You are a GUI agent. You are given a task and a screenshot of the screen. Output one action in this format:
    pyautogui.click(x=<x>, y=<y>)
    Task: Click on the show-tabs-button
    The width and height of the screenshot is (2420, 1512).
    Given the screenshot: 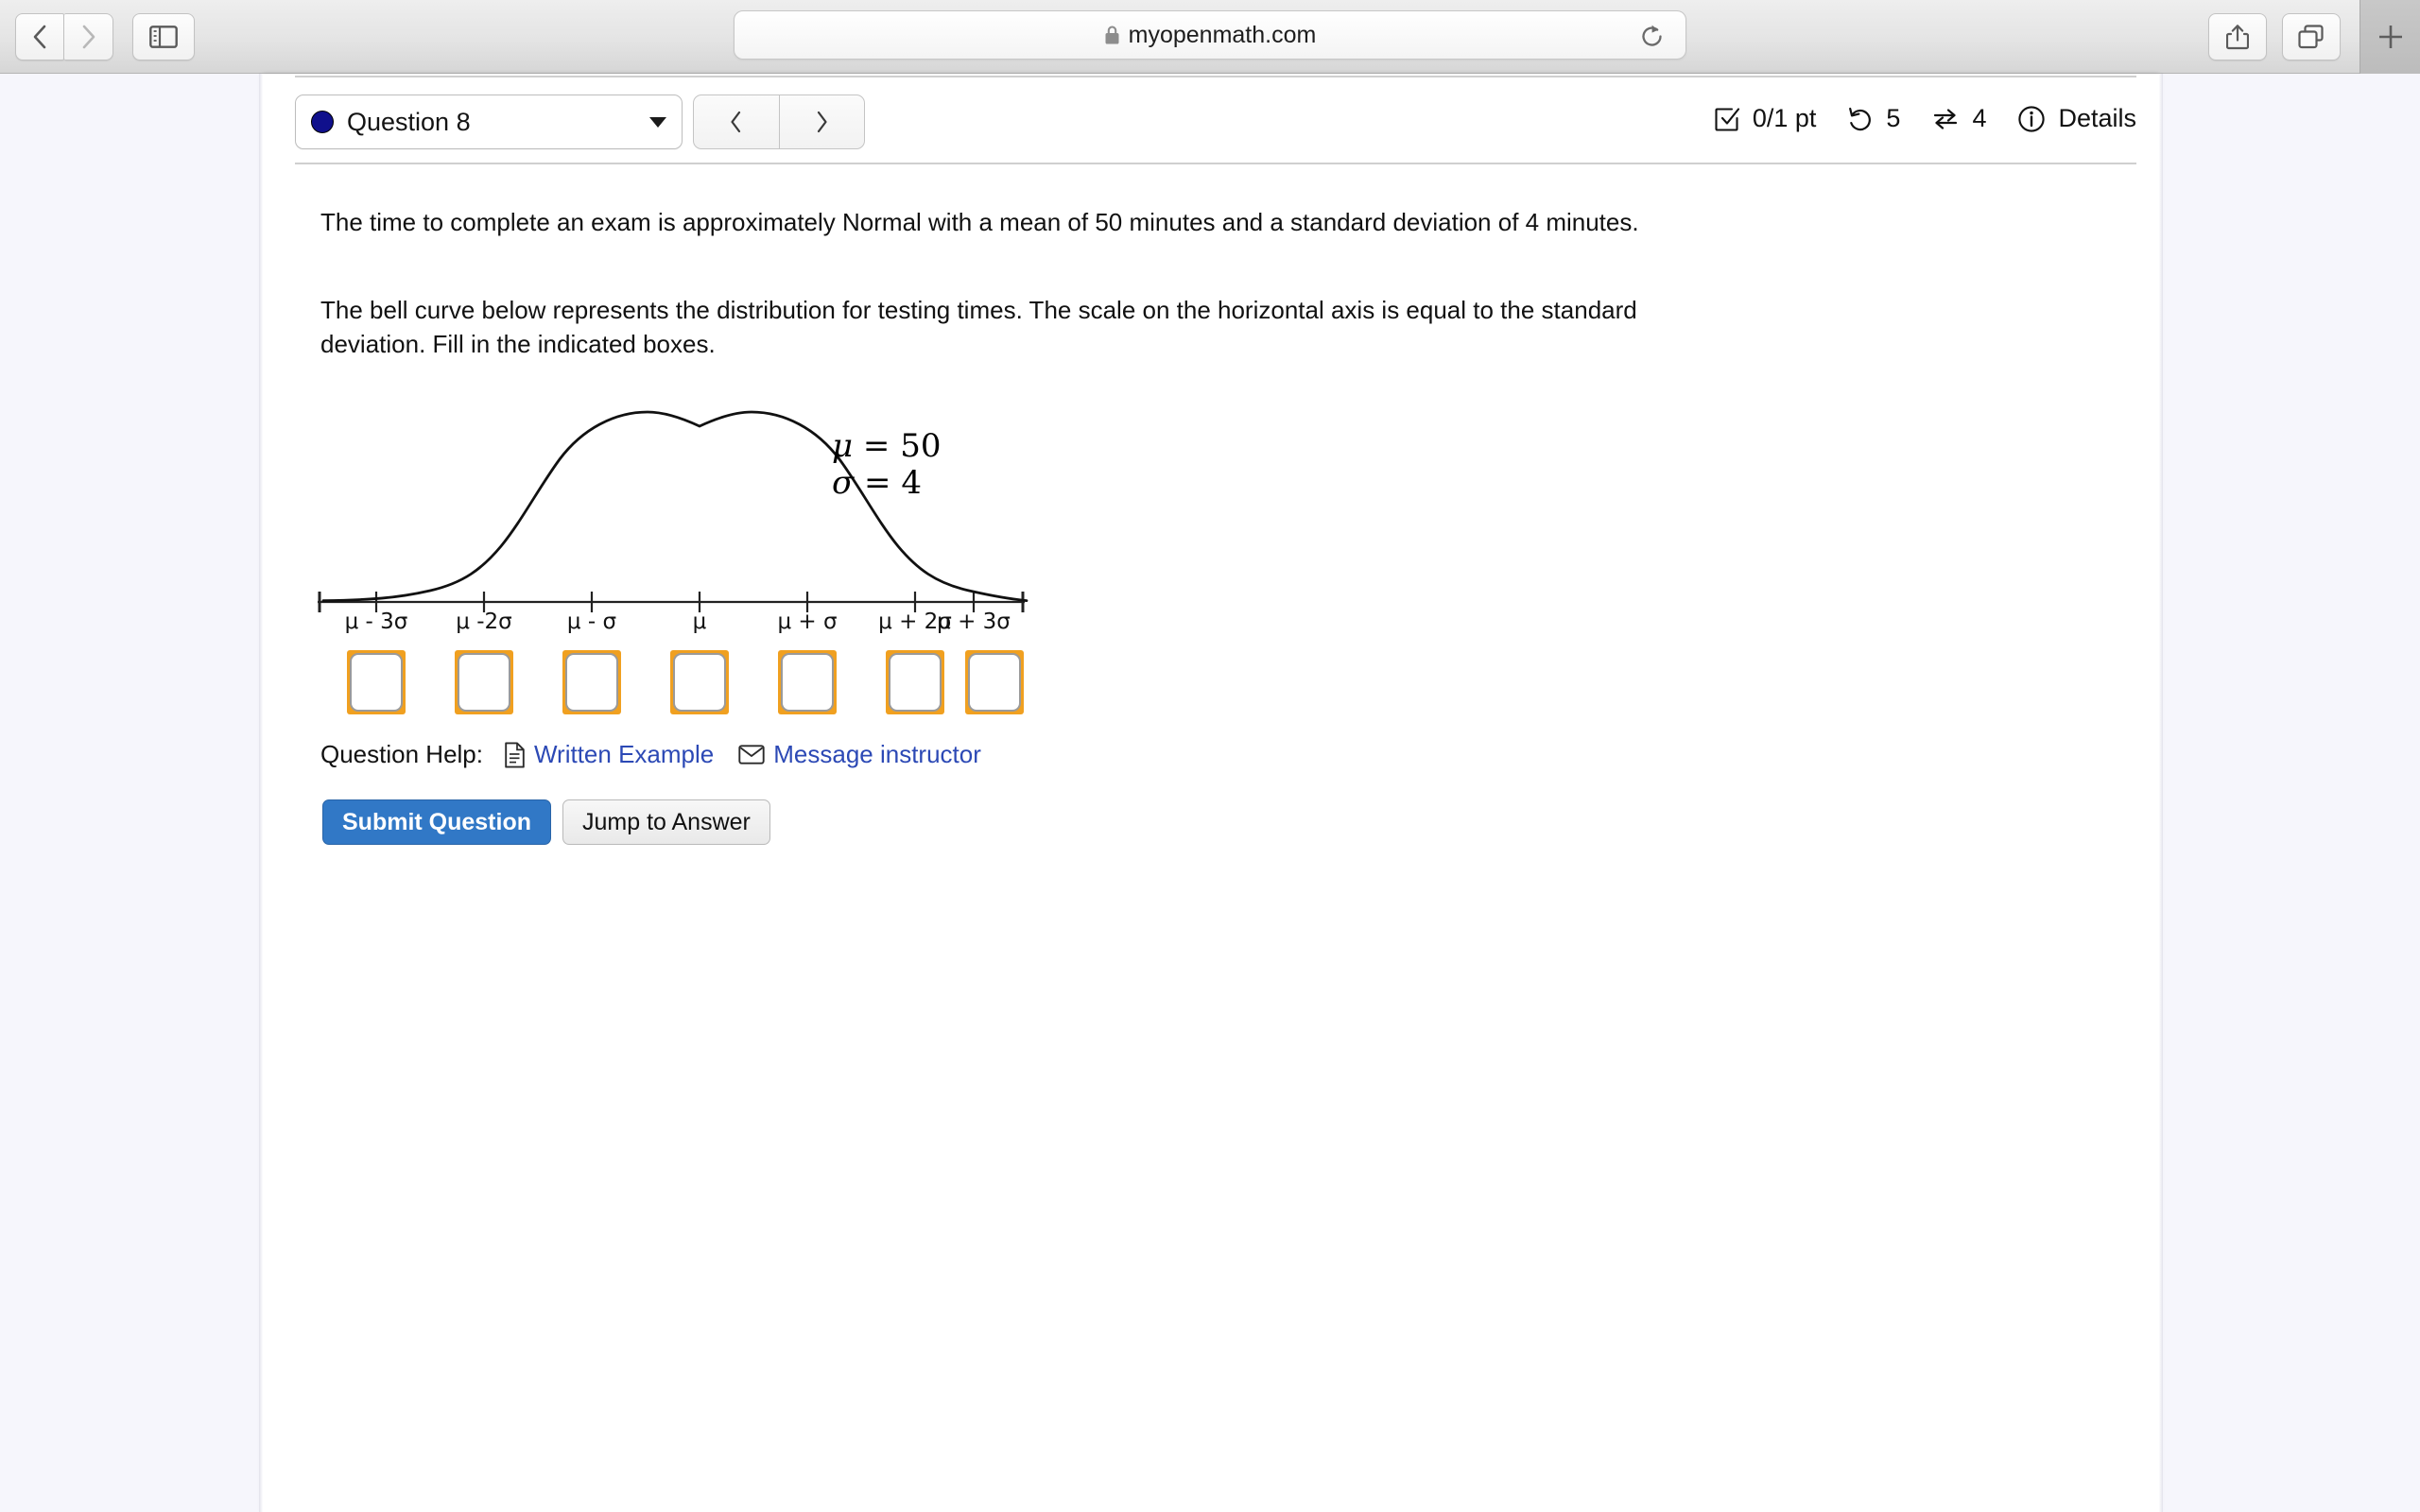 What is the action you would take?
    pyautogui.click(x=2311, y=36)
    